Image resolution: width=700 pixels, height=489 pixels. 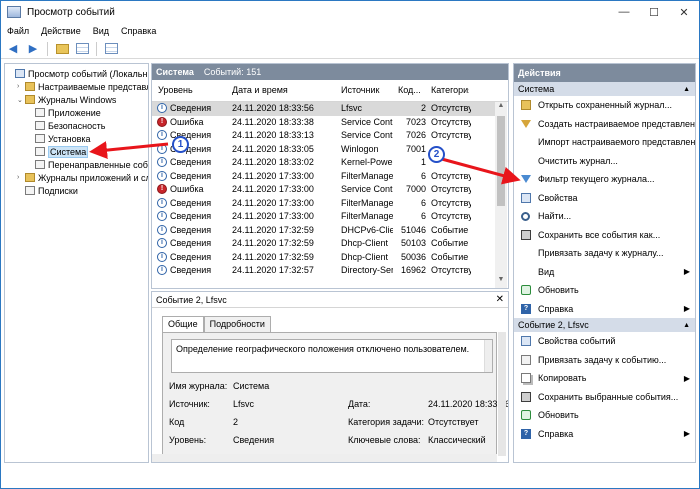 I want to click on actions-section-event-label: Событие 2, Lfsvc, so click(x=553, y=325).